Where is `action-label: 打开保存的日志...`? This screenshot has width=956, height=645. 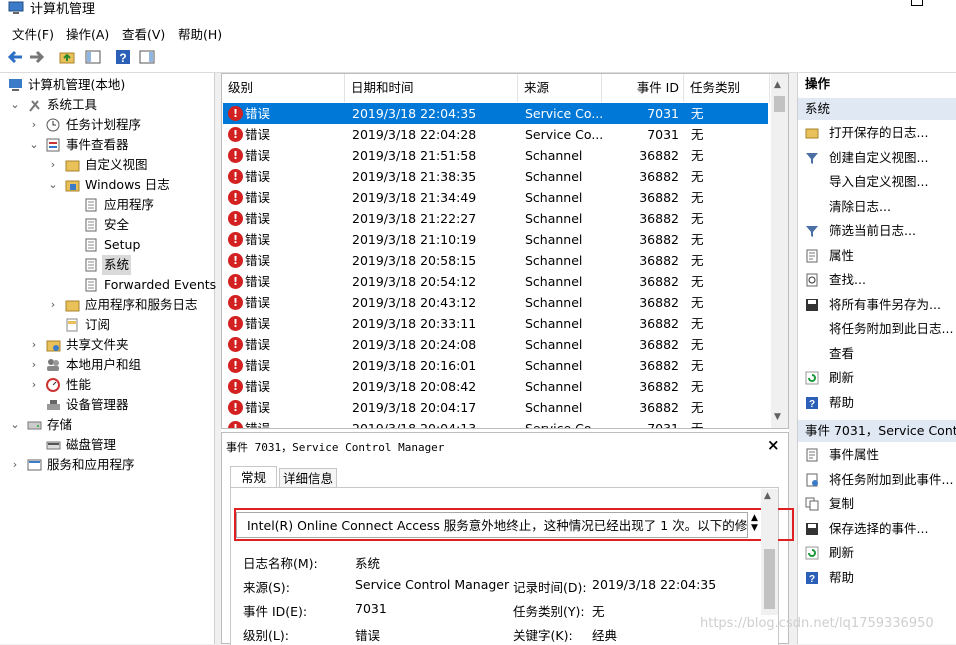
action-label: 打开保存的日志... is located at coordinates (879, 132).